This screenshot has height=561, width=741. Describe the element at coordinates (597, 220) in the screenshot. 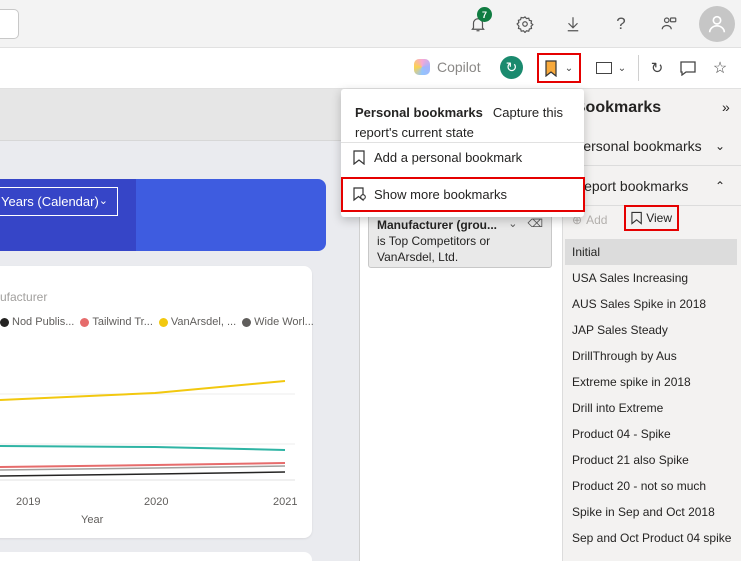

I see `add-label: Add` at that location.